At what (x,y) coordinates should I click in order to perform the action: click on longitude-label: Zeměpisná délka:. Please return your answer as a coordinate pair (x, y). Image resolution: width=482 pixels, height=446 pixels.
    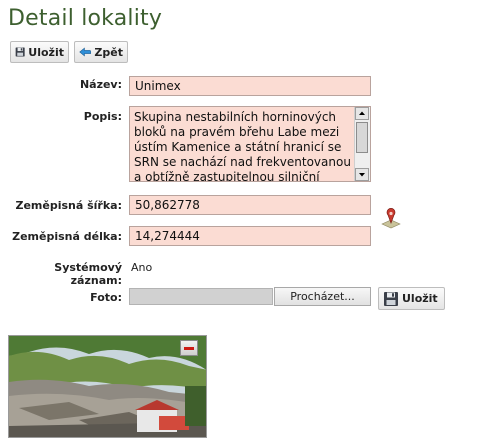
    Looking at the image, I should click on (67, 236).